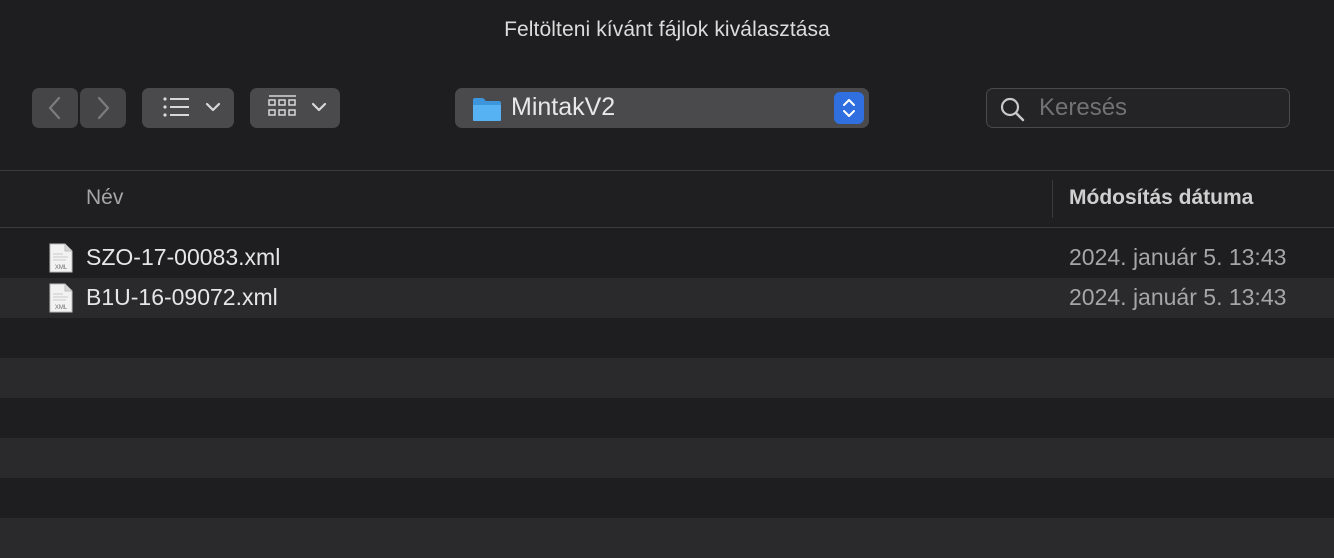  I want to click on grid-view-icon, so click(297, 105).